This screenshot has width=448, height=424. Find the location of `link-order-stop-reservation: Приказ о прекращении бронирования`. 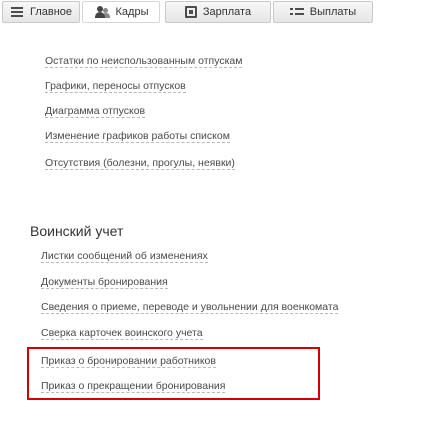

link-order-stop-reservation: Приказ о прекращении бронирования is located at coordinates (133, 386).